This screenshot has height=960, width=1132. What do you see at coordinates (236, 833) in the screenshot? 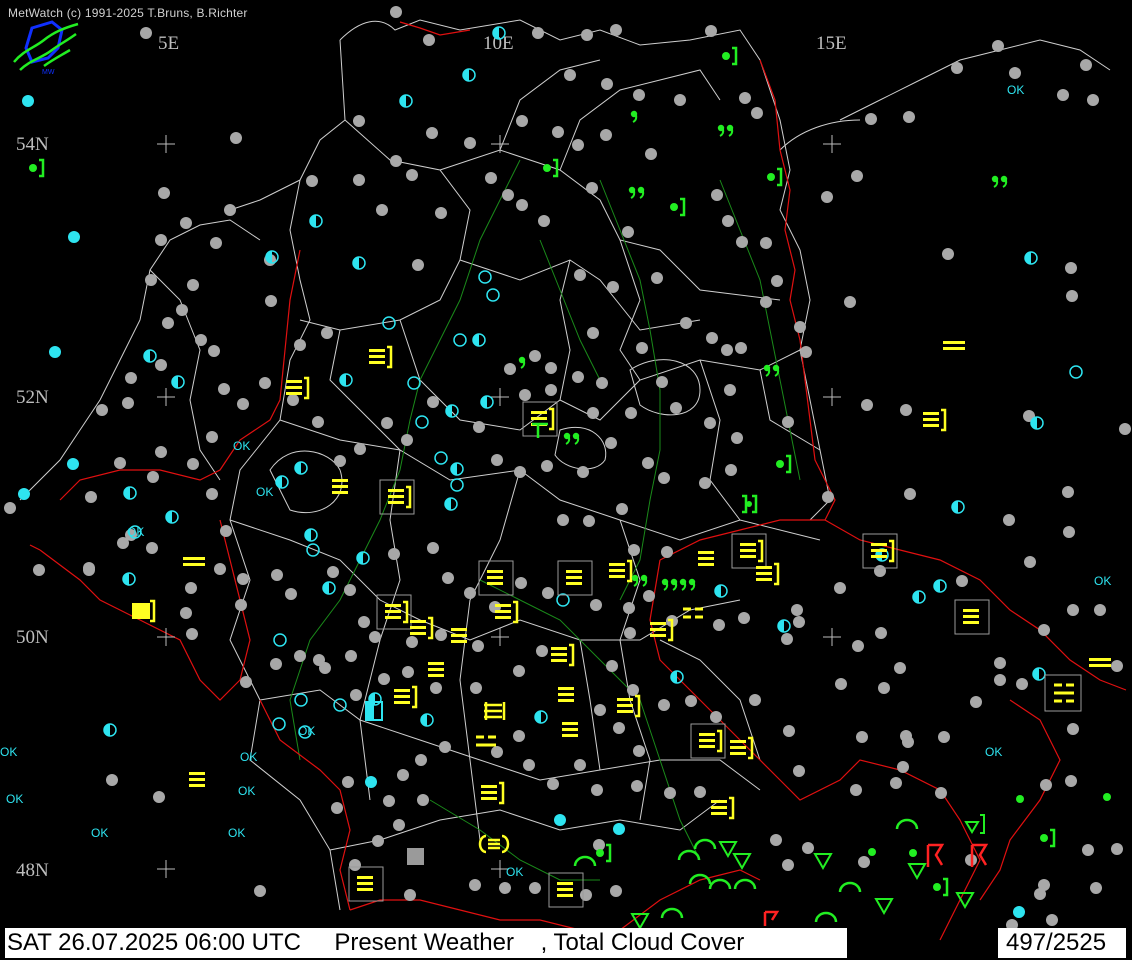
I see `ok-label: OK` at bounding box center [236, 833].